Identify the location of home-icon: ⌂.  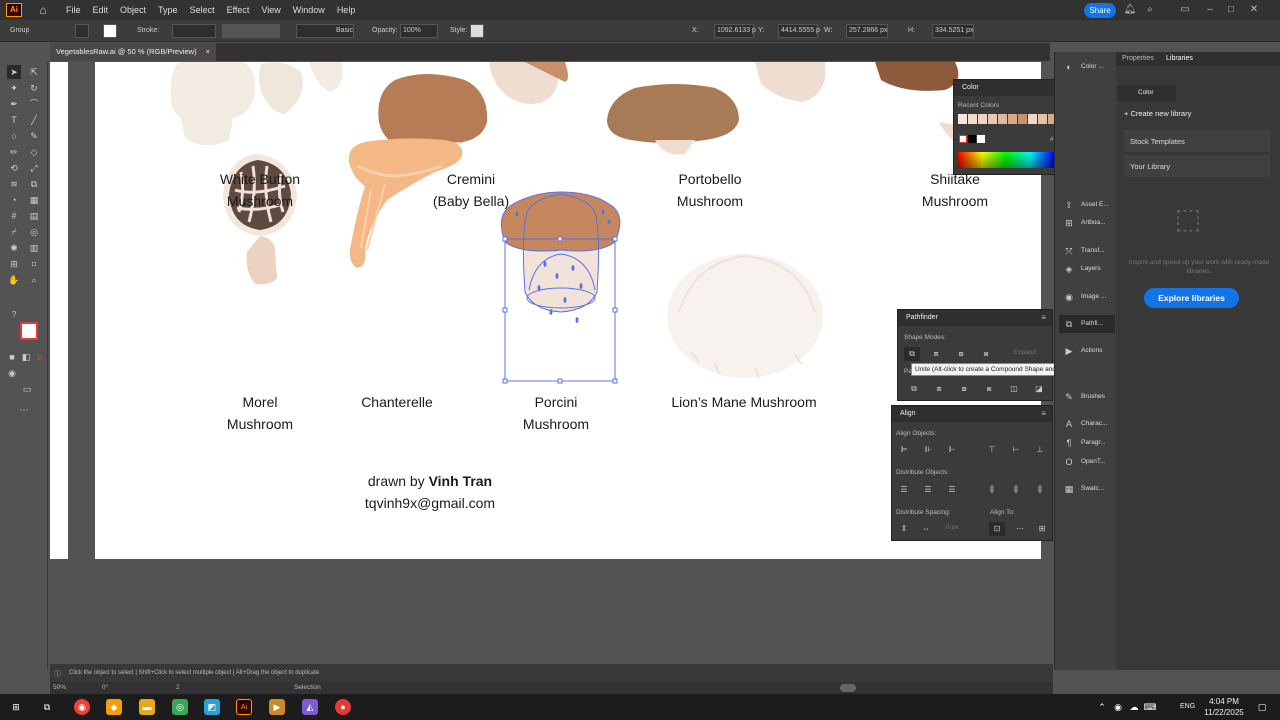
(43, 10).